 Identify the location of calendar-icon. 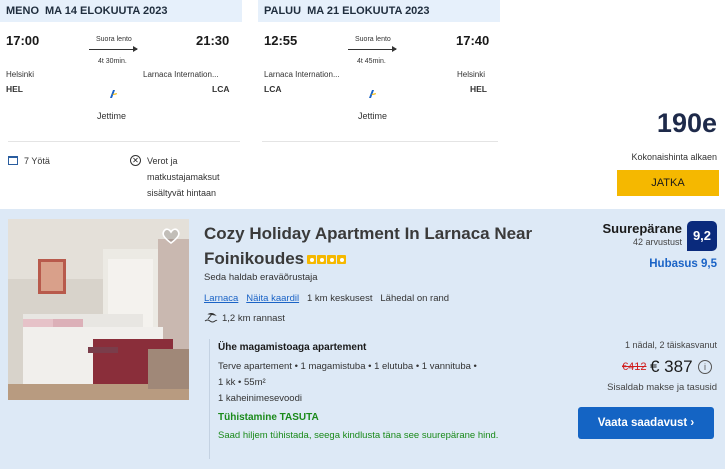
(13, 160).